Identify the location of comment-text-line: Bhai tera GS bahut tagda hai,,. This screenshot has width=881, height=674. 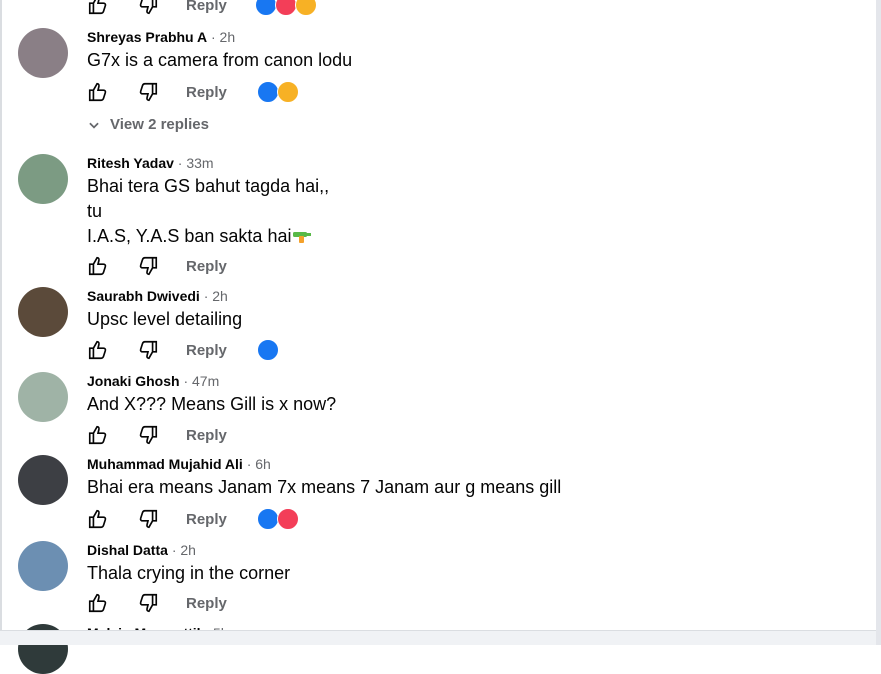
(208, 186).